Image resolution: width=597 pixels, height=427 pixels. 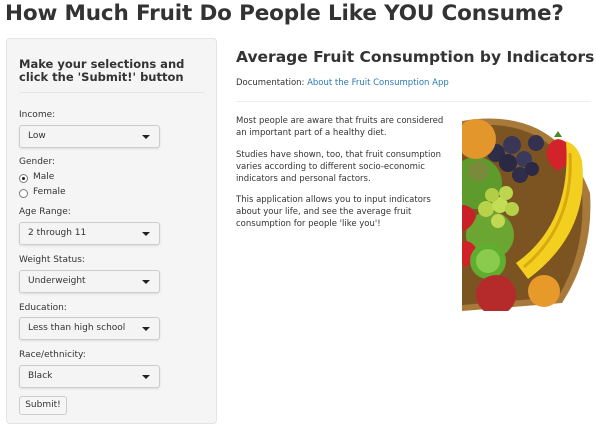 I want to click on age-range-select: 2 through 11, so click(x=89, y=233).